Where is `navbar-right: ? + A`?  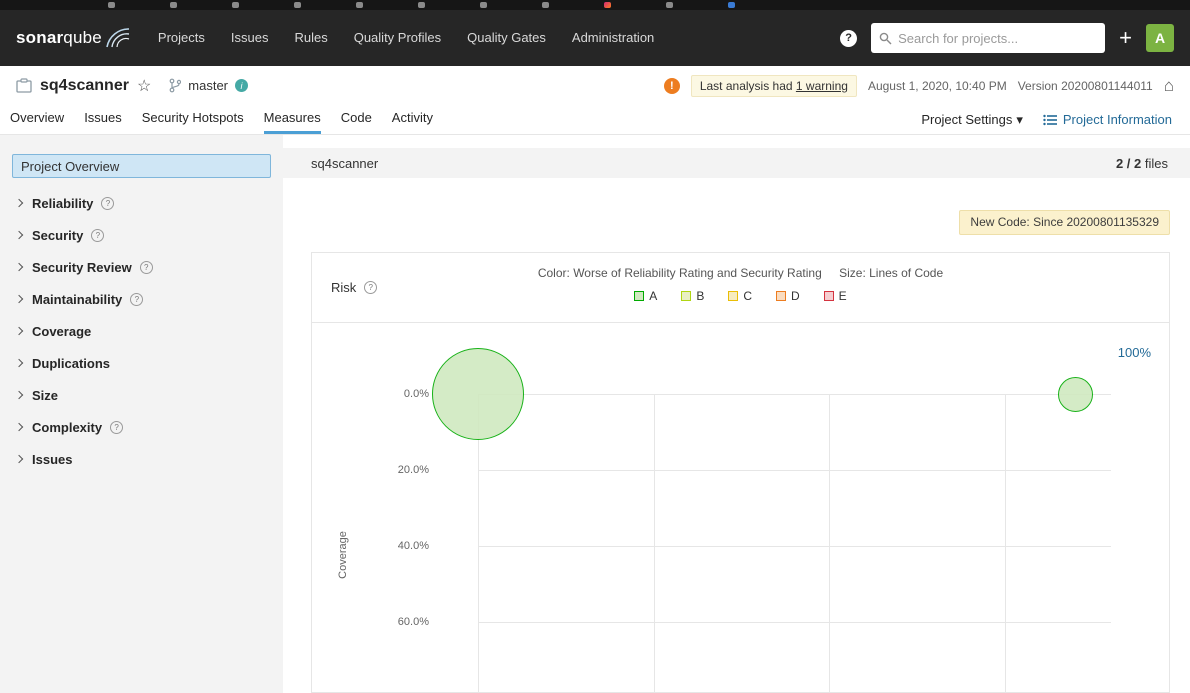
navbar-right: ? + A is located at coordinates (1007, 38).